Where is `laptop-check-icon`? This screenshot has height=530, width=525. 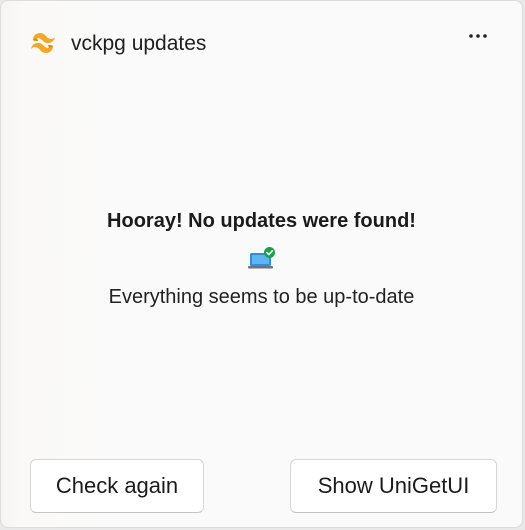
laptop-check-icon is located at coordinates (261, 258).